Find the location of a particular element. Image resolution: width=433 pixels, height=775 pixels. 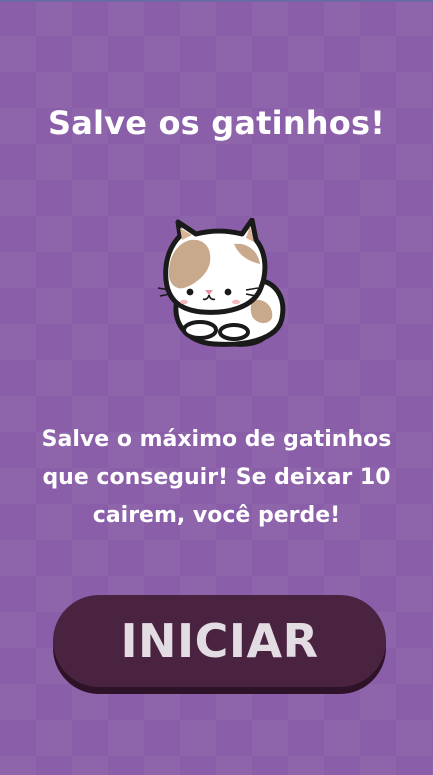

start-button: INICIAR is located at coordinates (219, 641).